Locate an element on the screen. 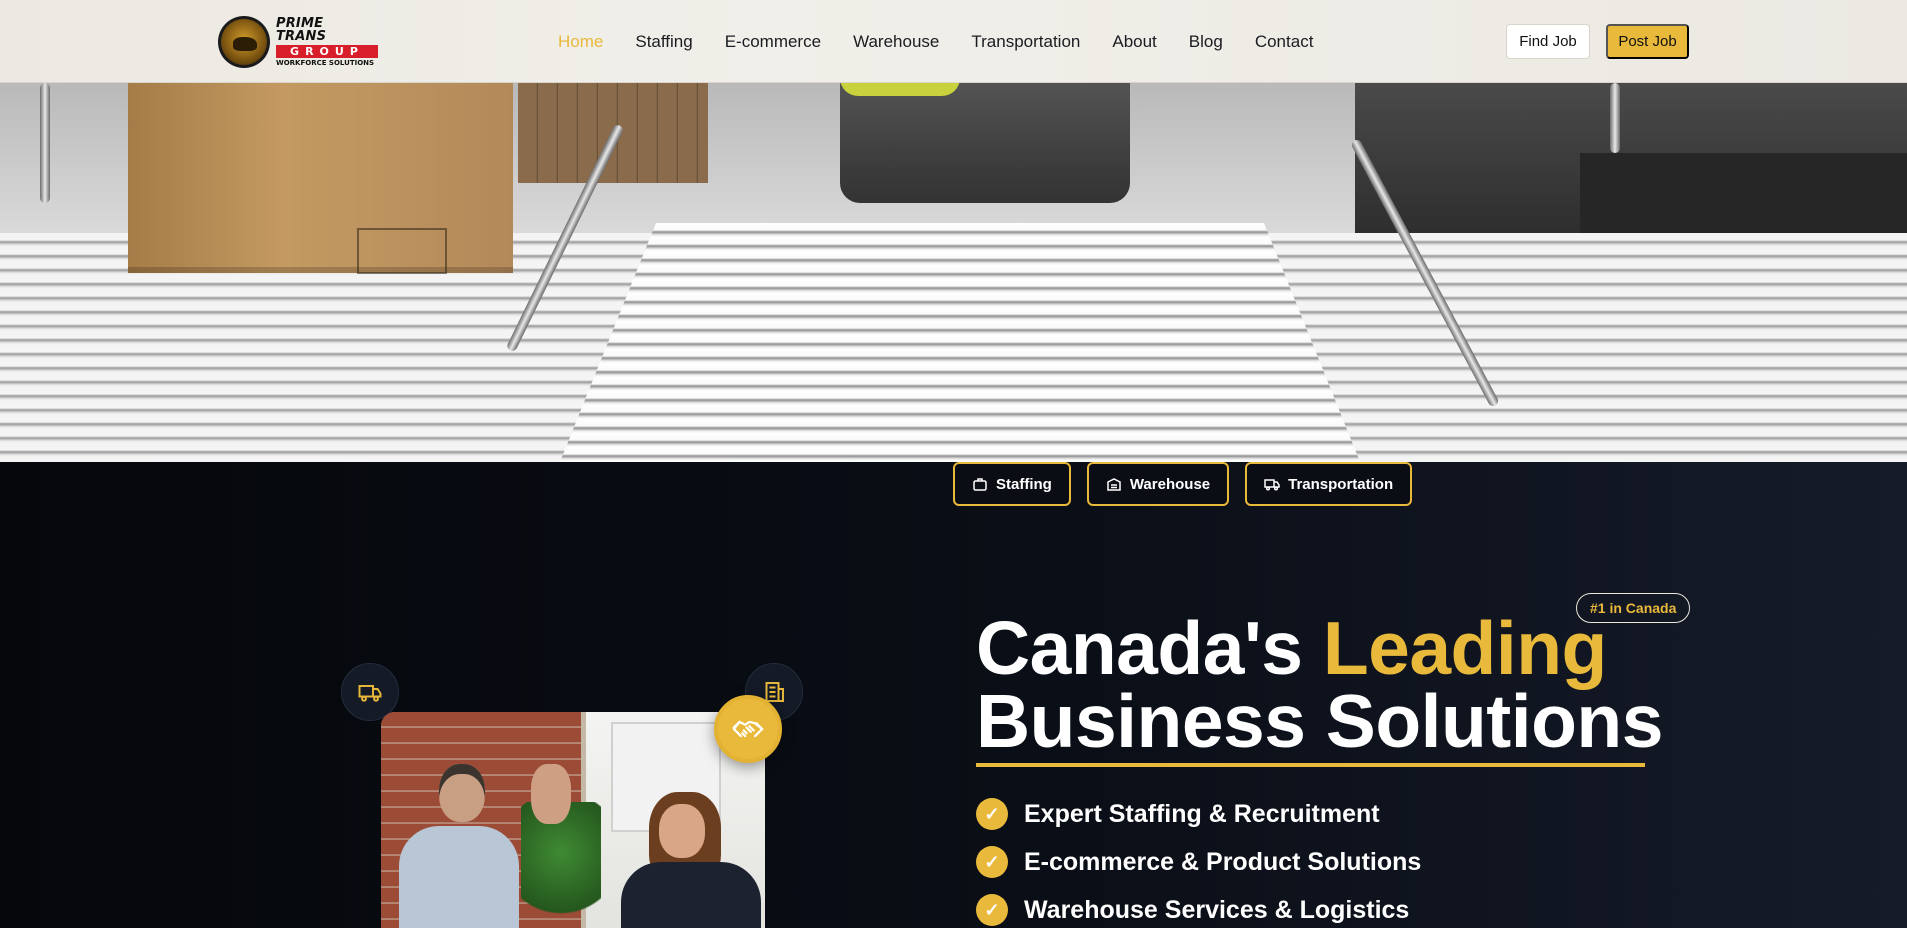 Image resolution: width=1907 pixels, height=928 pixels. chip-staffing: Staffing is located at coordinates (1012, 484).